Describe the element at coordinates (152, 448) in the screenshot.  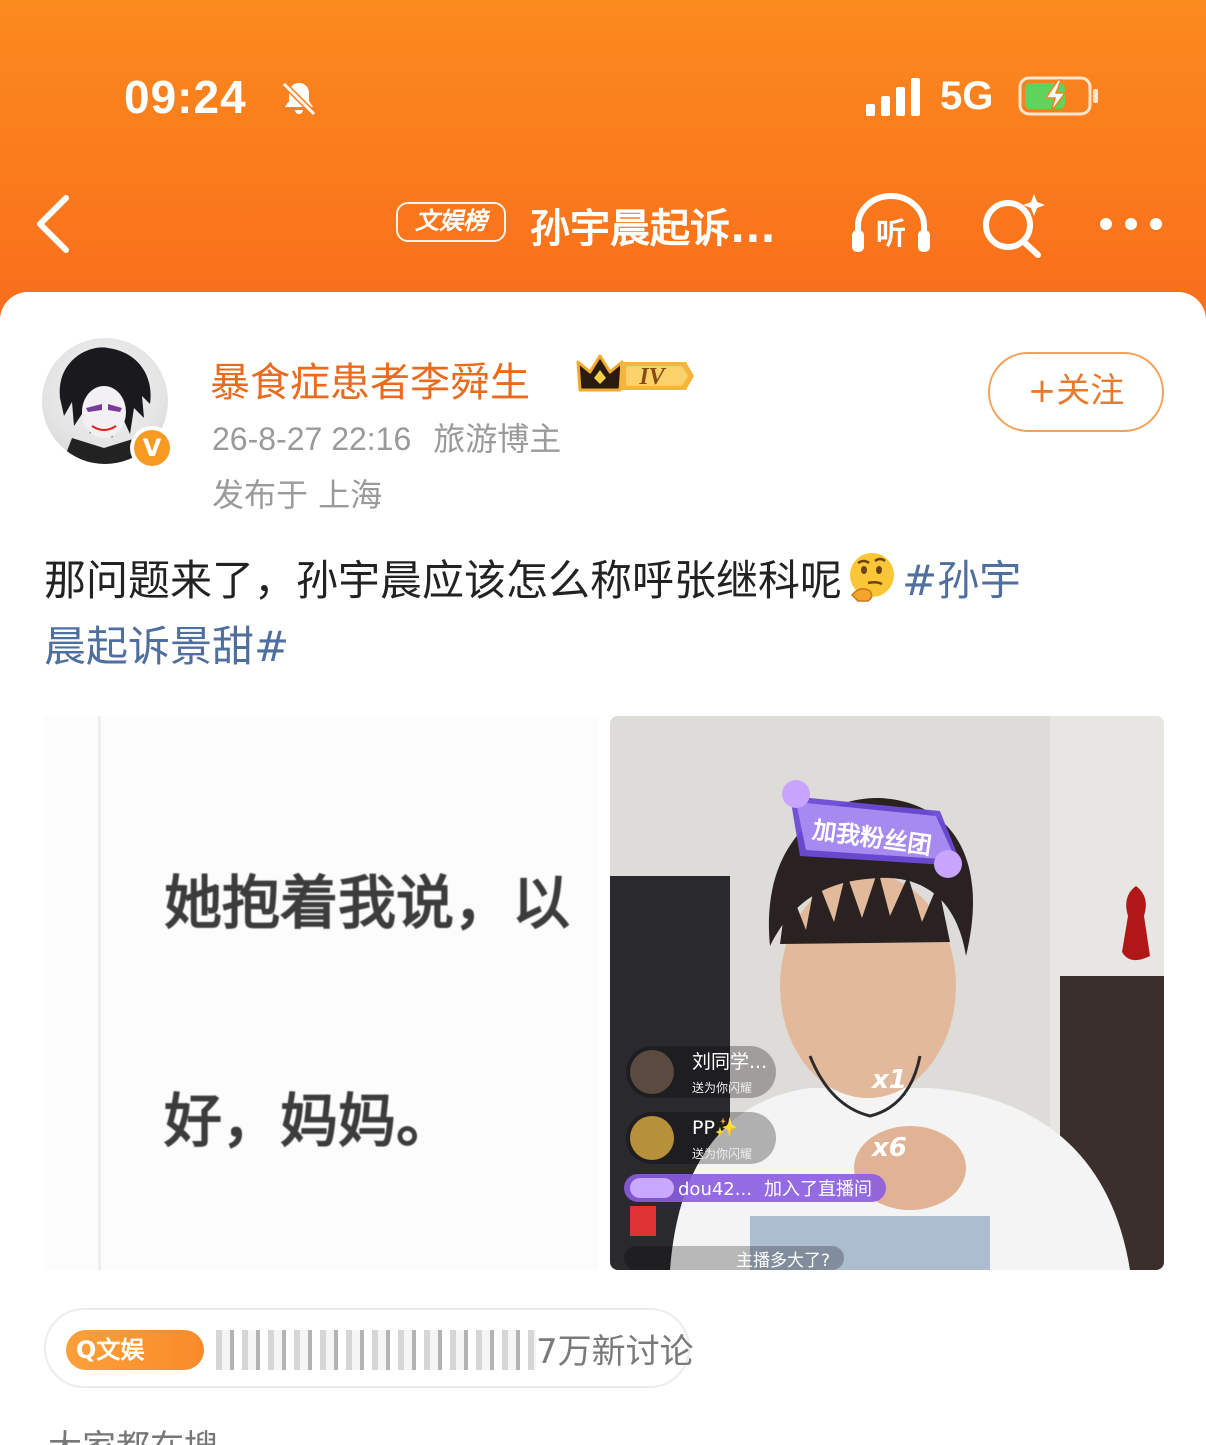
I see `verified-badge-icon: V` at that location.